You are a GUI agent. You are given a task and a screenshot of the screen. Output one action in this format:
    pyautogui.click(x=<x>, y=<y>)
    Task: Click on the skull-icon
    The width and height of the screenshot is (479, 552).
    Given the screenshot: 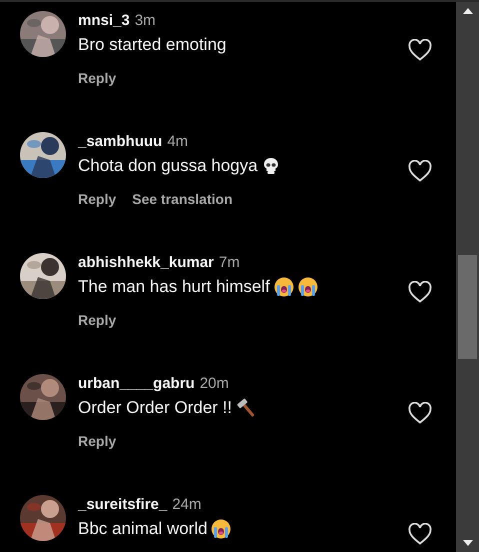 What is the action you would take?
    pyautogui.click(x=271, y=166)
    